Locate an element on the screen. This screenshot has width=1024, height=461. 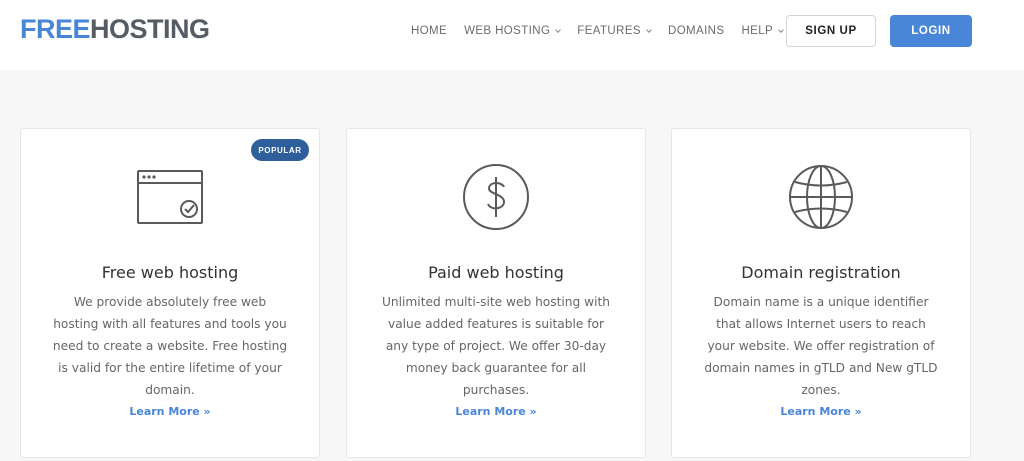
main-nav: HOME WEB HOSTING FEATURES DOMAINS HELP is located at coordinates (605, 31).